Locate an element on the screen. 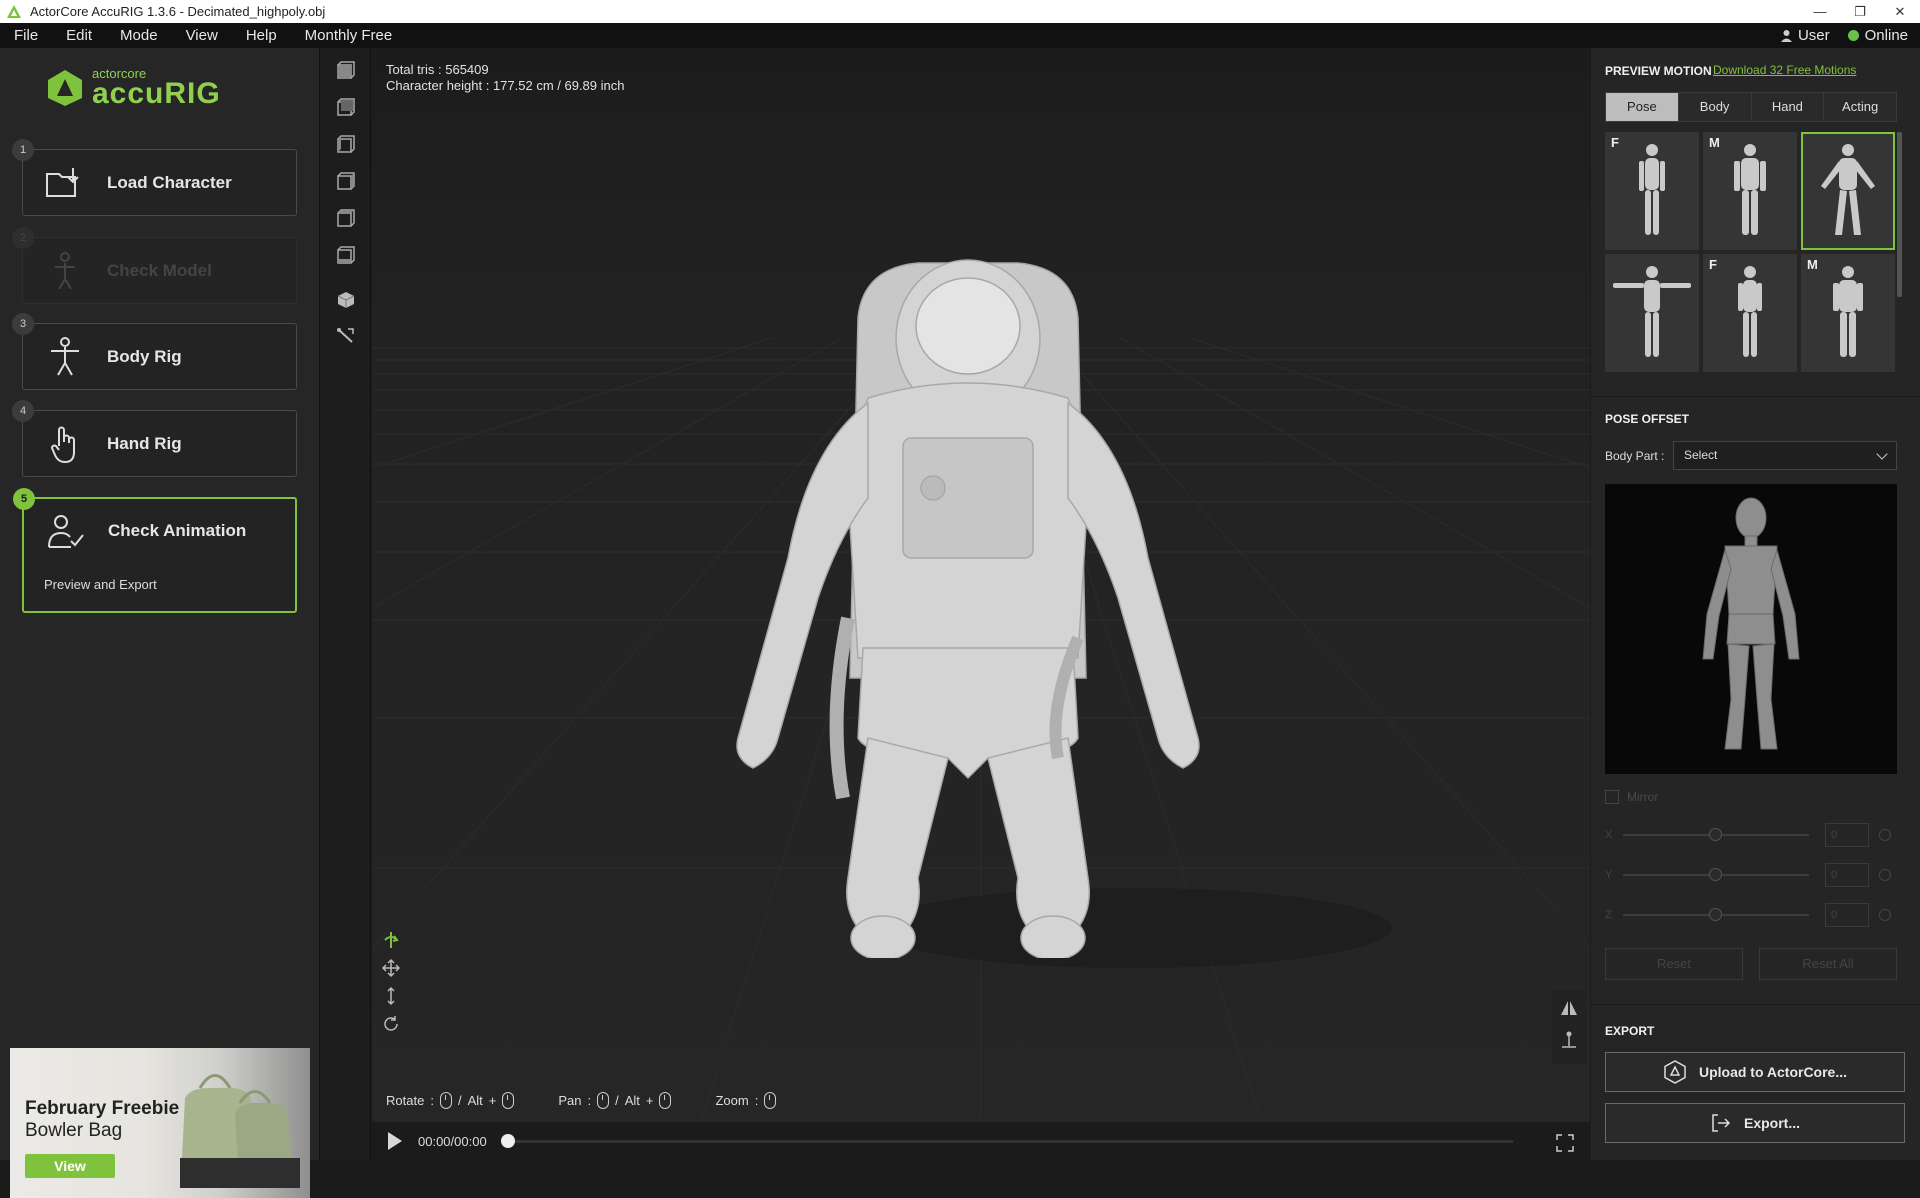 This screenshot has width=1920, height=1198. reset-all-button: Reset All is located at coordinates (1828, 964).